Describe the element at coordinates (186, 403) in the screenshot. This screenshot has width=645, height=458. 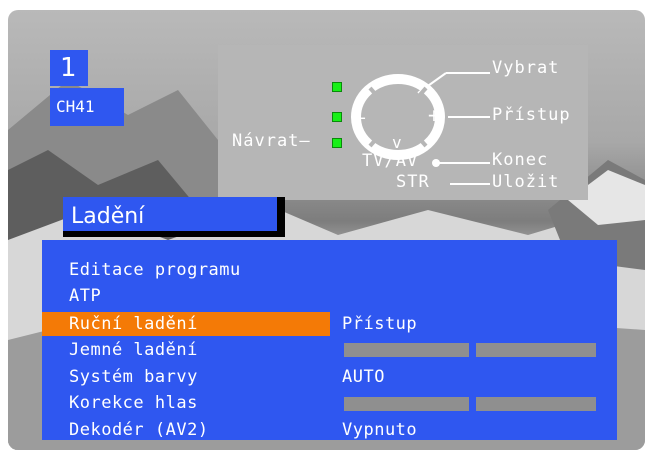
I see `menu-item-sound-correction: Korekce hlas` at that location.